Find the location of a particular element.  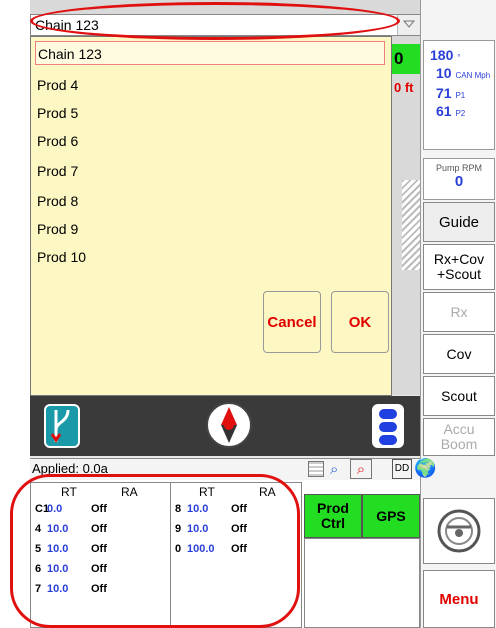

offset-label: 0 ft is located at coordinates (404, 87).